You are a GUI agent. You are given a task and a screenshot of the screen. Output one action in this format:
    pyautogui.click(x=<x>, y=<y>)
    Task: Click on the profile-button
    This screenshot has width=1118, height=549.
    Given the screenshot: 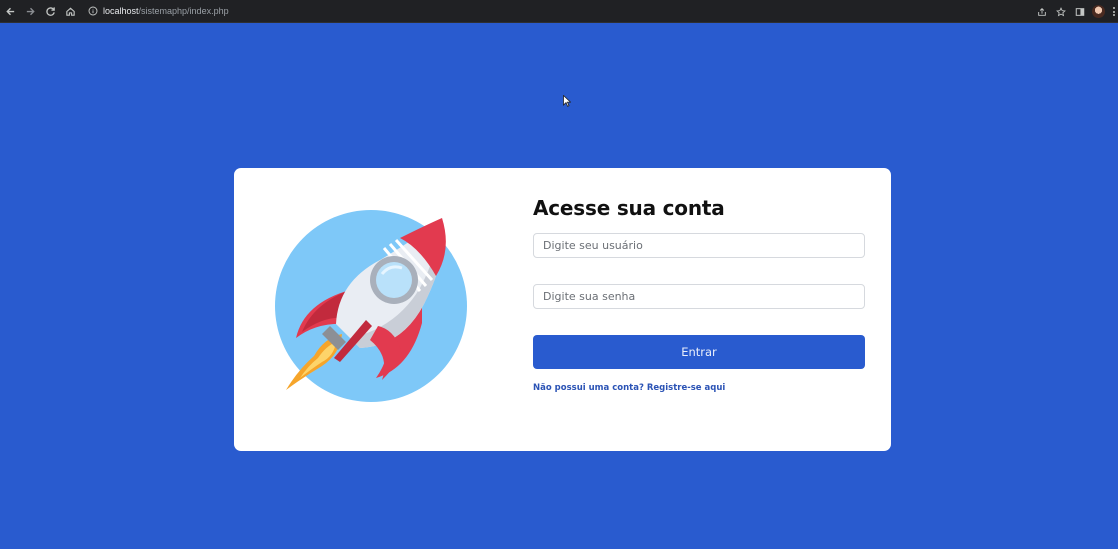 What is the action you would take?
    pyautogui.click(x=1098, y=11)
    